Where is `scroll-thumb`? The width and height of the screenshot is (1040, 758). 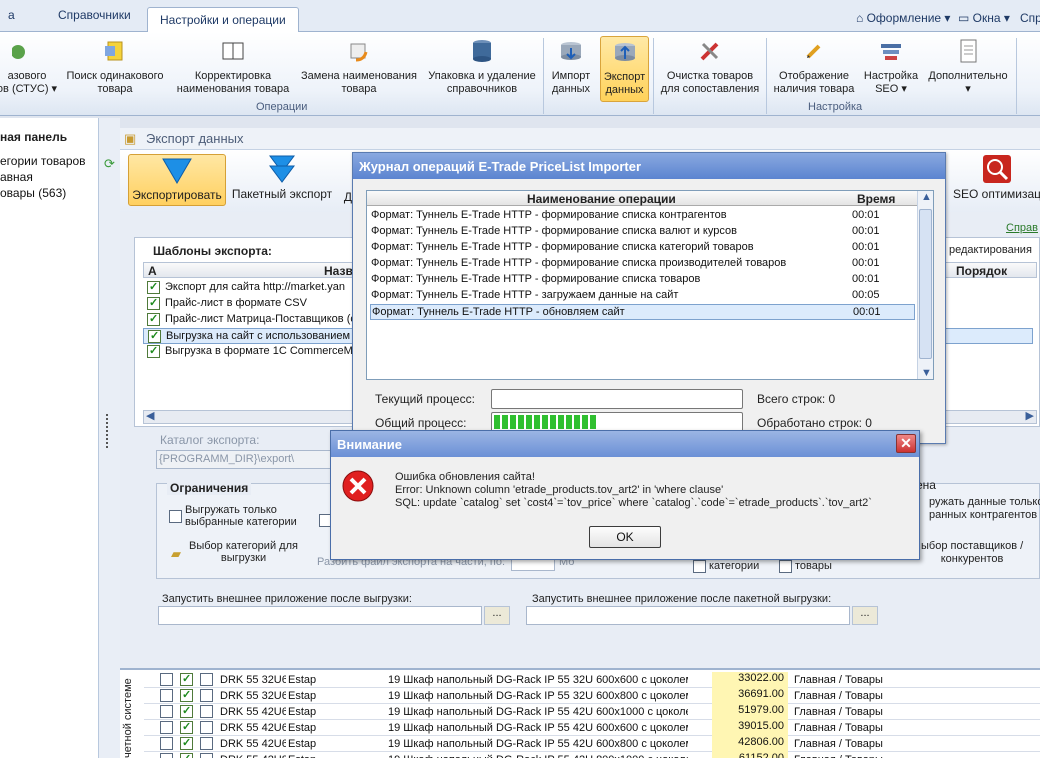 scroll-thumb is located at coordinates (925, 284).